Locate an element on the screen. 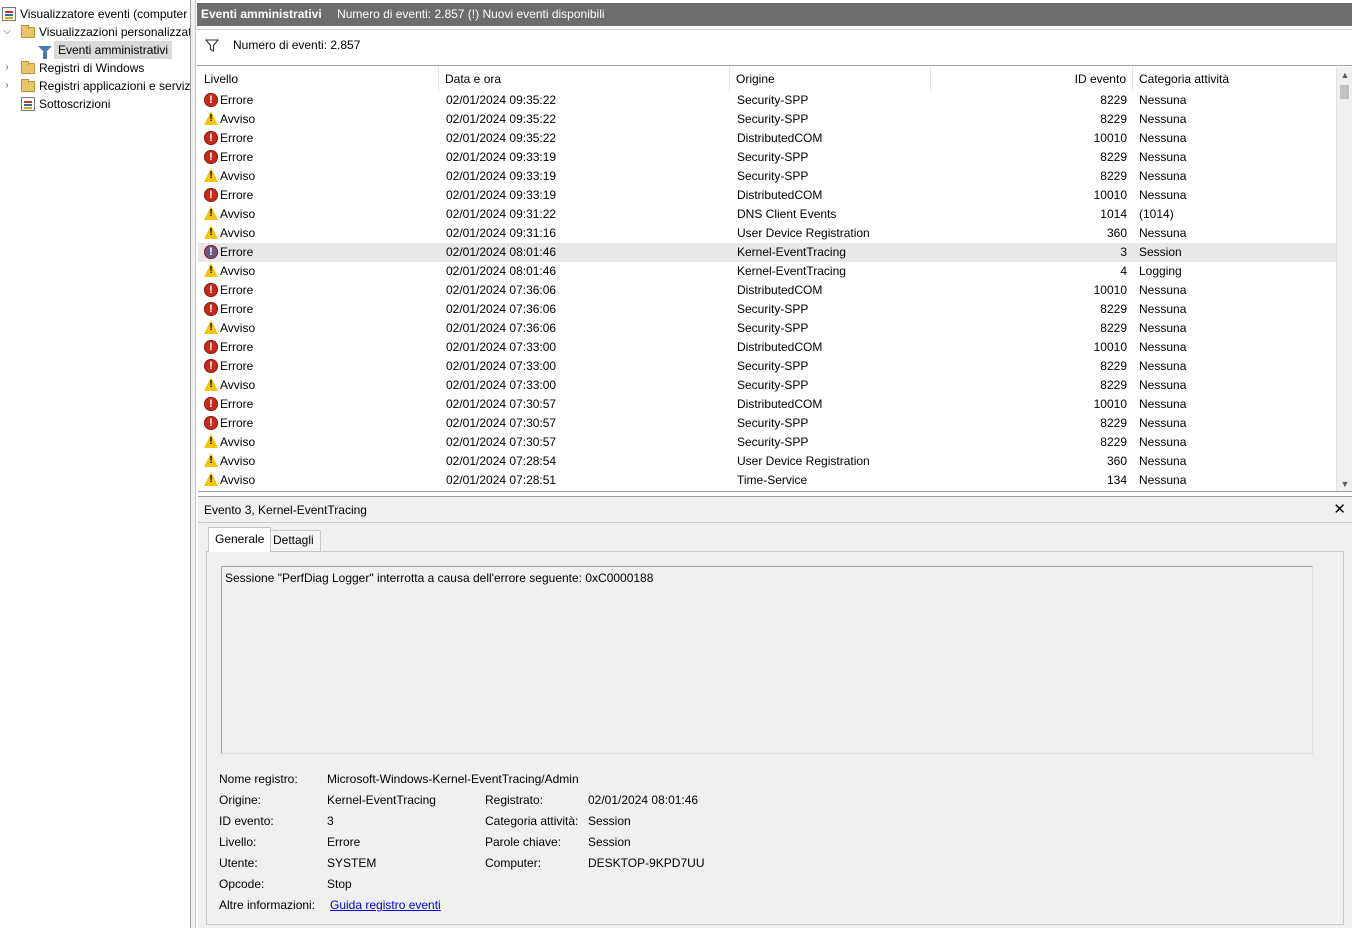  close-icon: ✕ is located at coordinates (1339, 509).